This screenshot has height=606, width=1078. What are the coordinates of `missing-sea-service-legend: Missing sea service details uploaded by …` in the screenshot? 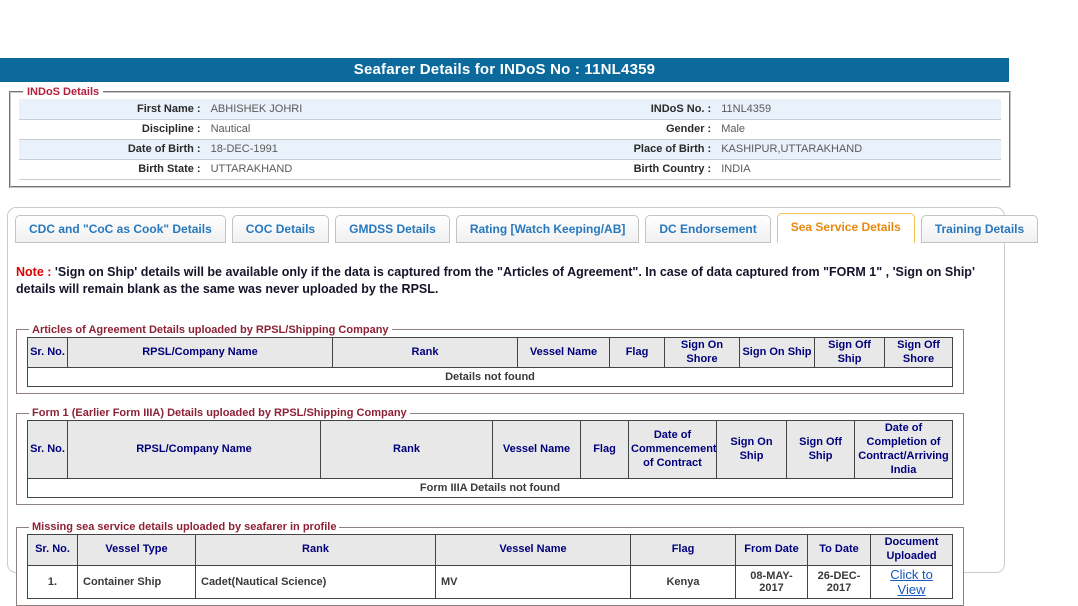 It's located at (184, 527).